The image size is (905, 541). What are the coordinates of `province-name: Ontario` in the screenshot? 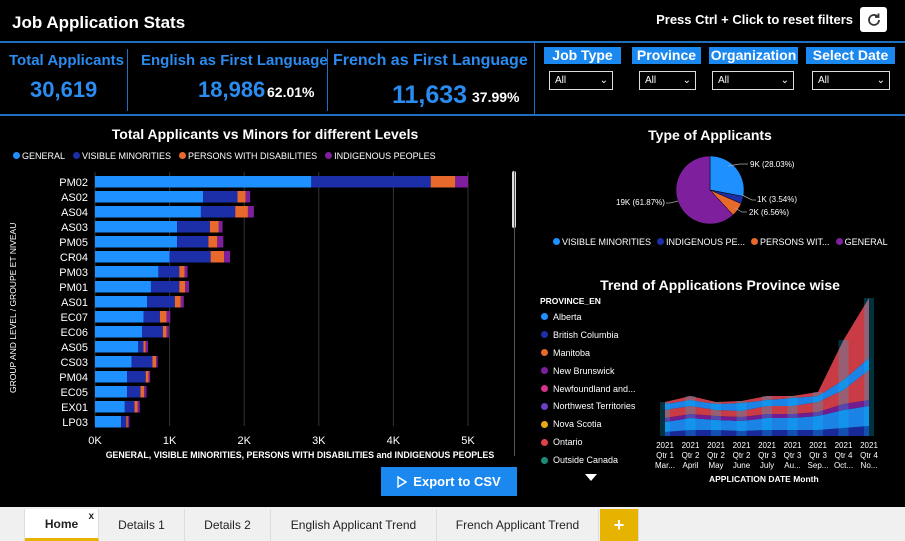 It's located at (568, 442).